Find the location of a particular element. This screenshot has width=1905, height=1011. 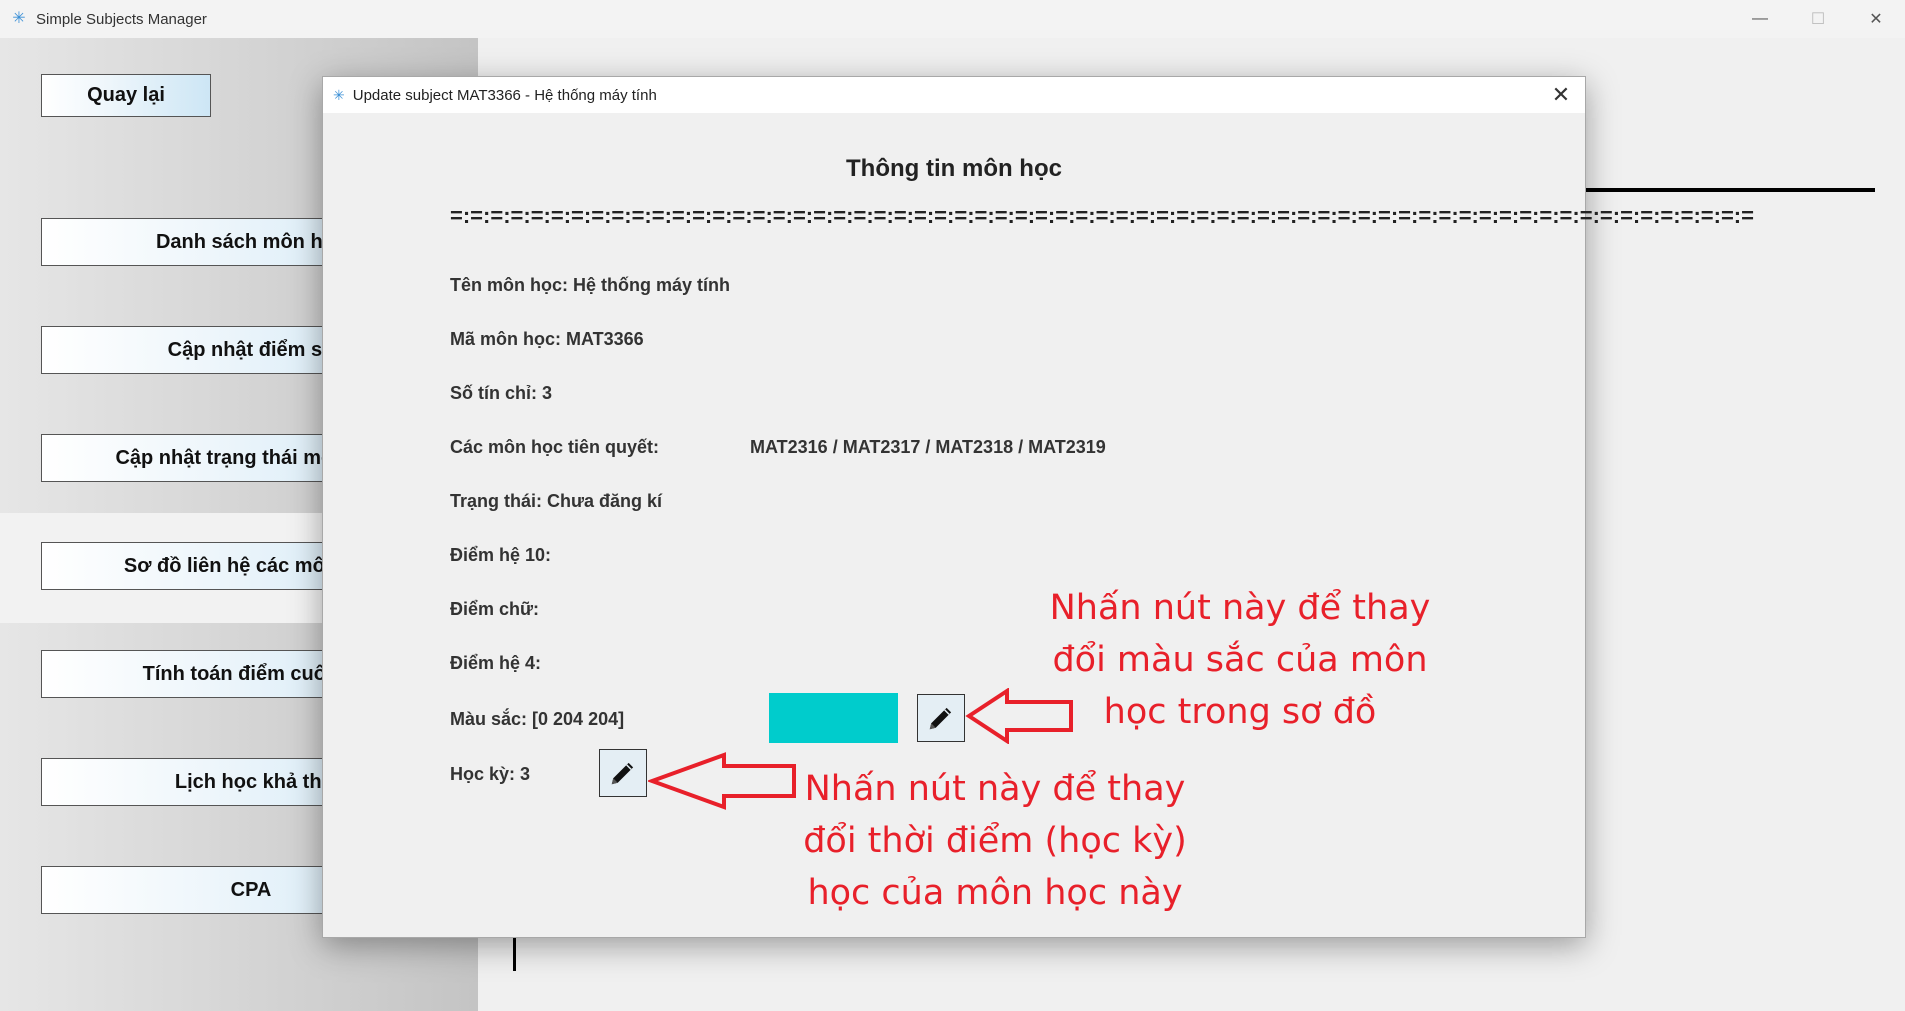

annotation-line: đổi màu sắc của môn is located at coordinates (1240, 660).